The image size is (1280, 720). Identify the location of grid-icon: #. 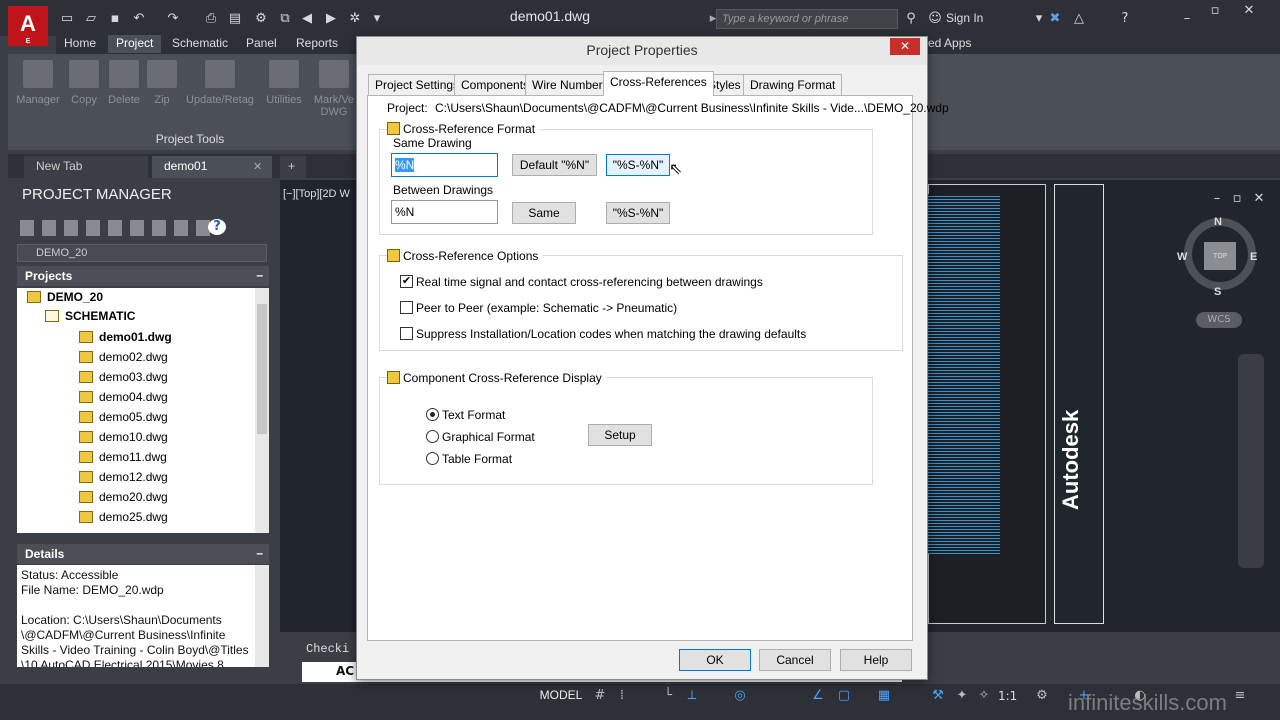
(600, 696).